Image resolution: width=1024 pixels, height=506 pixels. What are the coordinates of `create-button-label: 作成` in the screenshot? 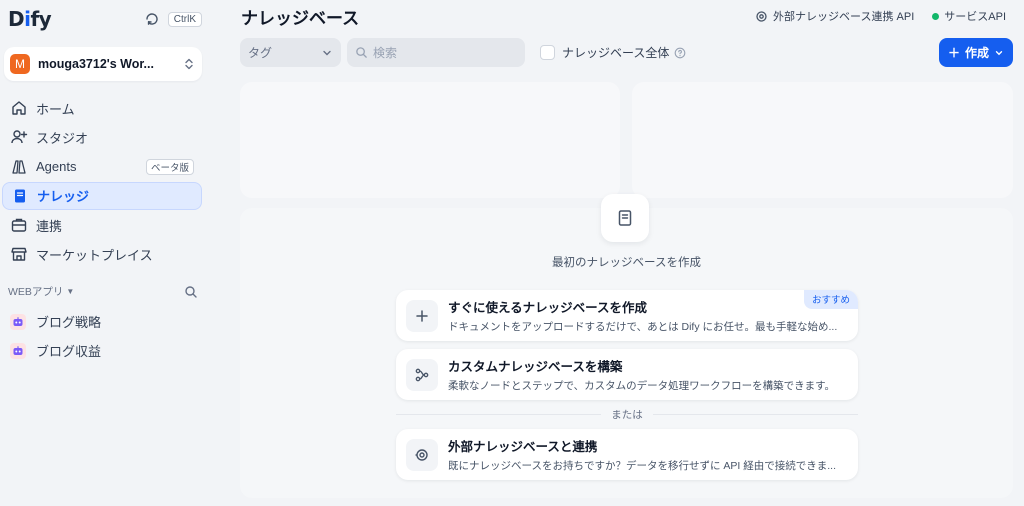 It's located at (977, 53).